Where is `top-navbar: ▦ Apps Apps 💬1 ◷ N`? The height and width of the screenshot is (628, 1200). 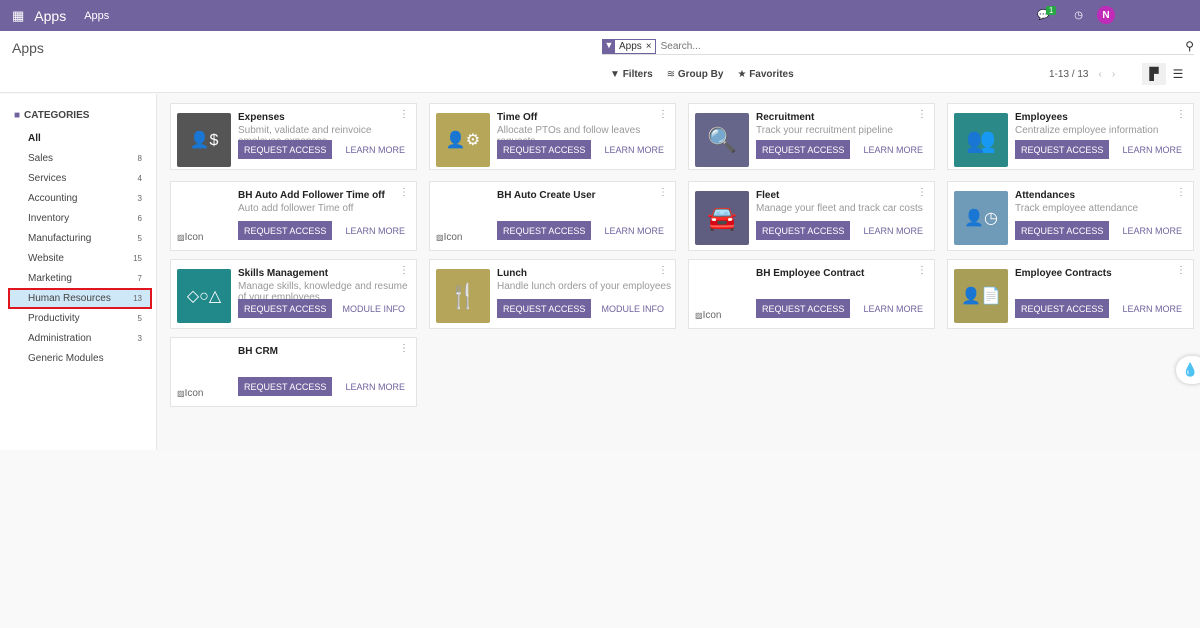 top-navbar: ▦ Apps Apps 💬1 ◷ N is located at coordinates (600, 15).